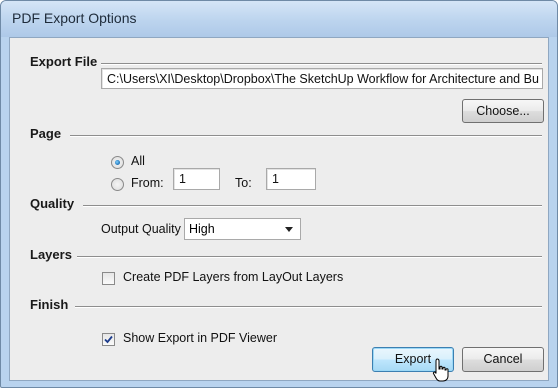 This screenshot has width=558, height=388. What do you see at coordinates (138, 161) in the screenshot?
I see `page-all-label: All` at bounding box center [138, 161].